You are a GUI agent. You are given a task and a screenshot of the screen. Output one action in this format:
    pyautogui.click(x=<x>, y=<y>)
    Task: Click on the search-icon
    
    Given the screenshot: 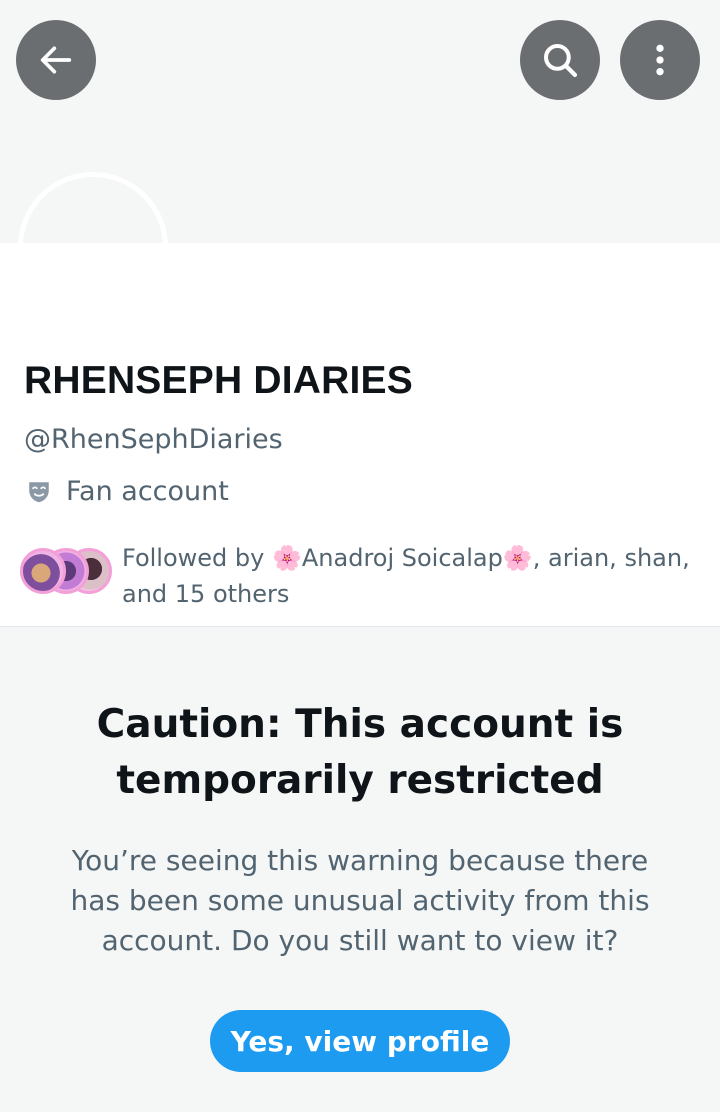 What is the action you would take?
    pyautogui.click(x=560, y=60)
    